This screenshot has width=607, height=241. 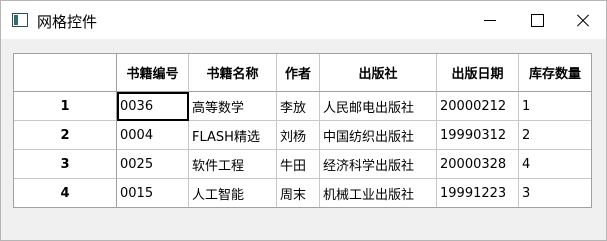 What do you see at coordinates (153, 193) in the screenshot?
I see `grid-cell: 0015` at bounding box center [153, 193].